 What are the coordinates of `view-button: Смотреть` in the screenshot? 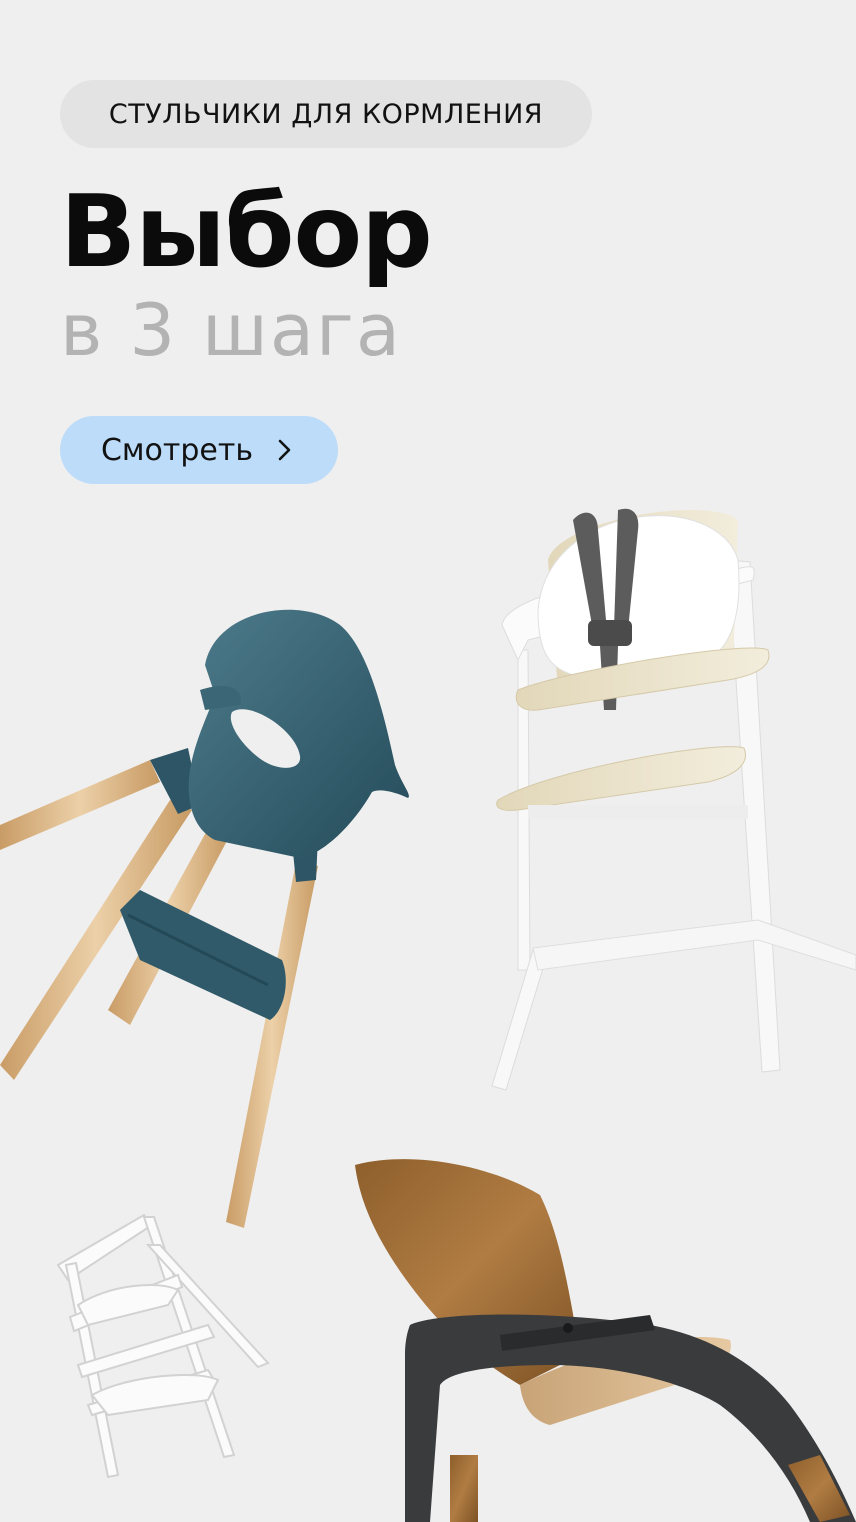 It's located at (199, 450).